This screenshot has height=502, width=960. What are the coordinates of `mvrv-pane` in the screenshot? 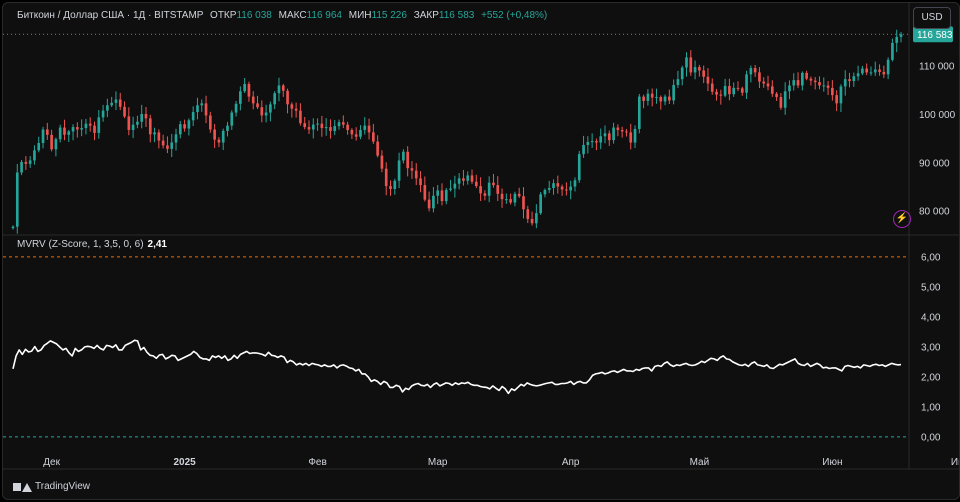 It's located at (457, 367).